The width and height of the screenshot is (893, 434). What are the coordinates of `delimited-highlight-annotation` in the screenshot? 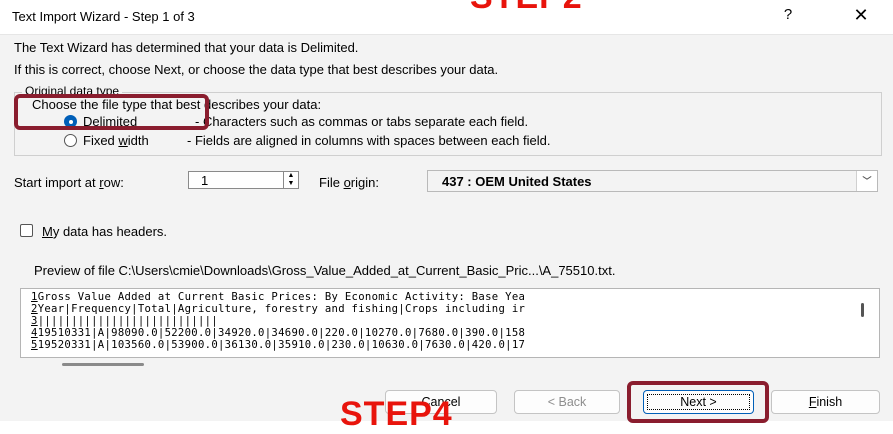 It's located at (111, 112).